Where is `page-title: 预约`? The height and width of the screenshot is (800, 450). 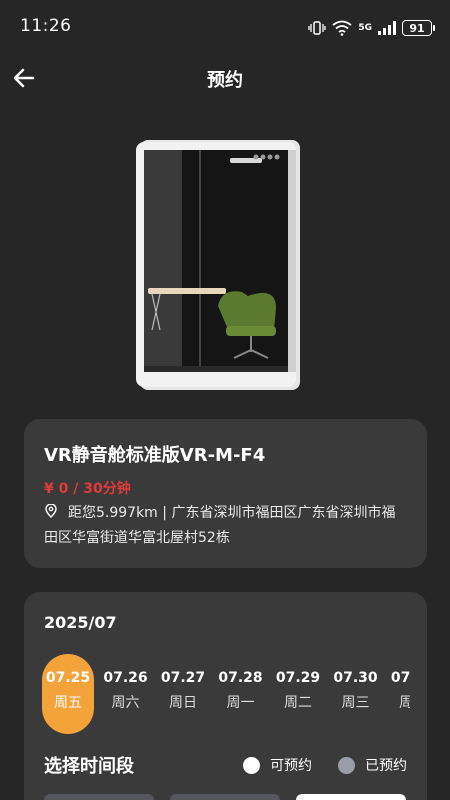 page-title: 预约 is located at coordinates (225, 80).